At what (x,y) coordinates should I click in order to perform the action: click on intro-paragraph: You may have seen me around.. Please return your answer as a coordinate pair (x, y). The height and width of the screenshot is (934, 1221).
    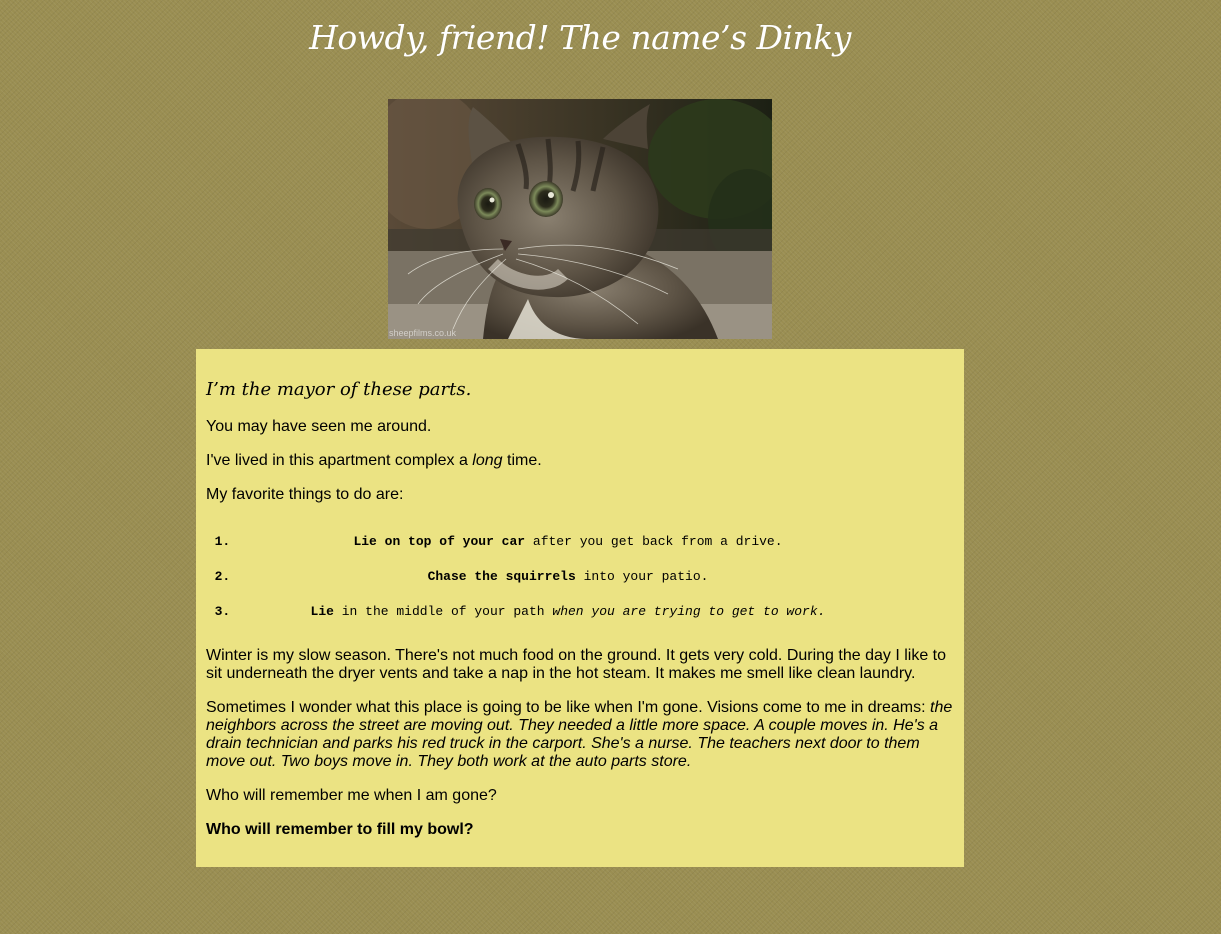
    Looking at the image, I should click on (319, 426).